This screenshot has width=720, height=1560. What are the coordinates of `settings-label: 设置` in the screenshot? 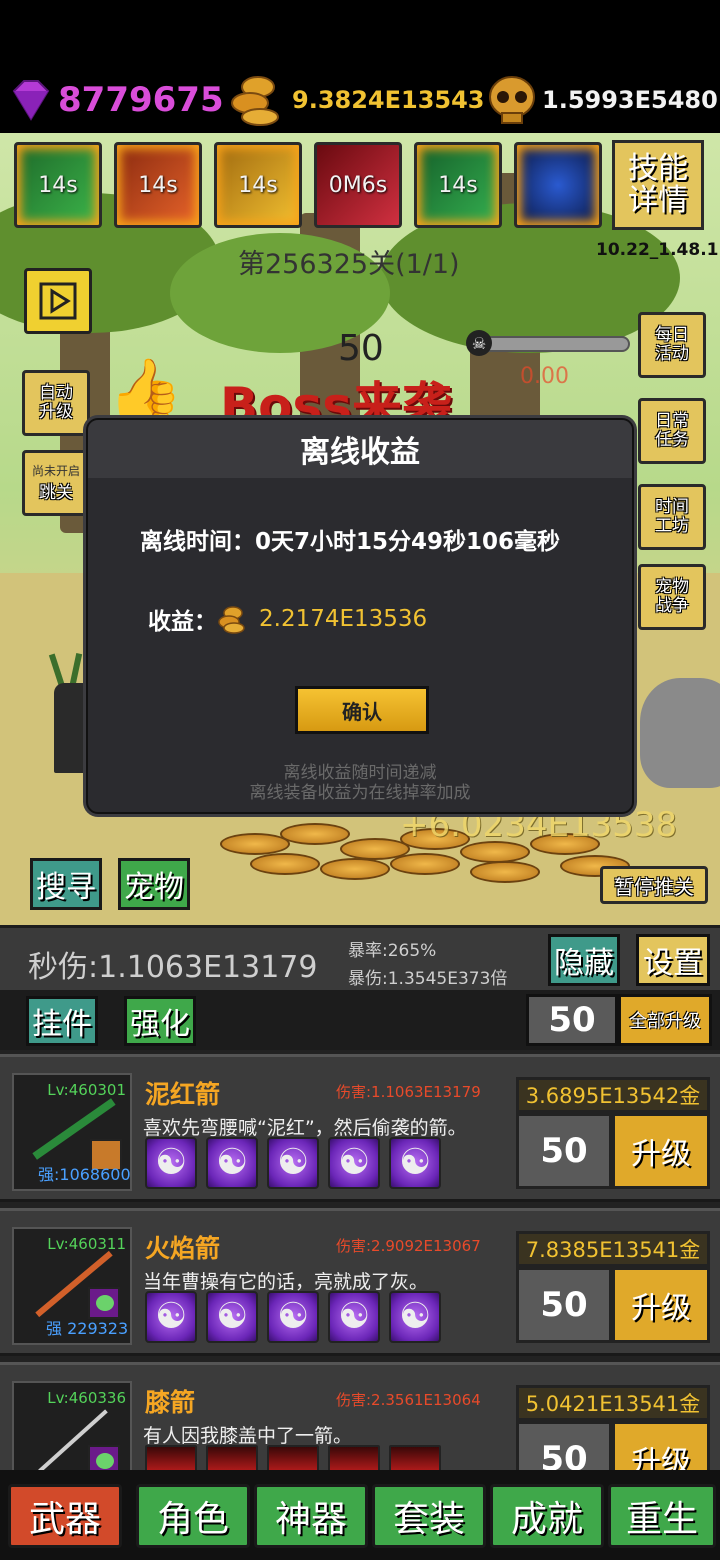 It's located at (673, 963).